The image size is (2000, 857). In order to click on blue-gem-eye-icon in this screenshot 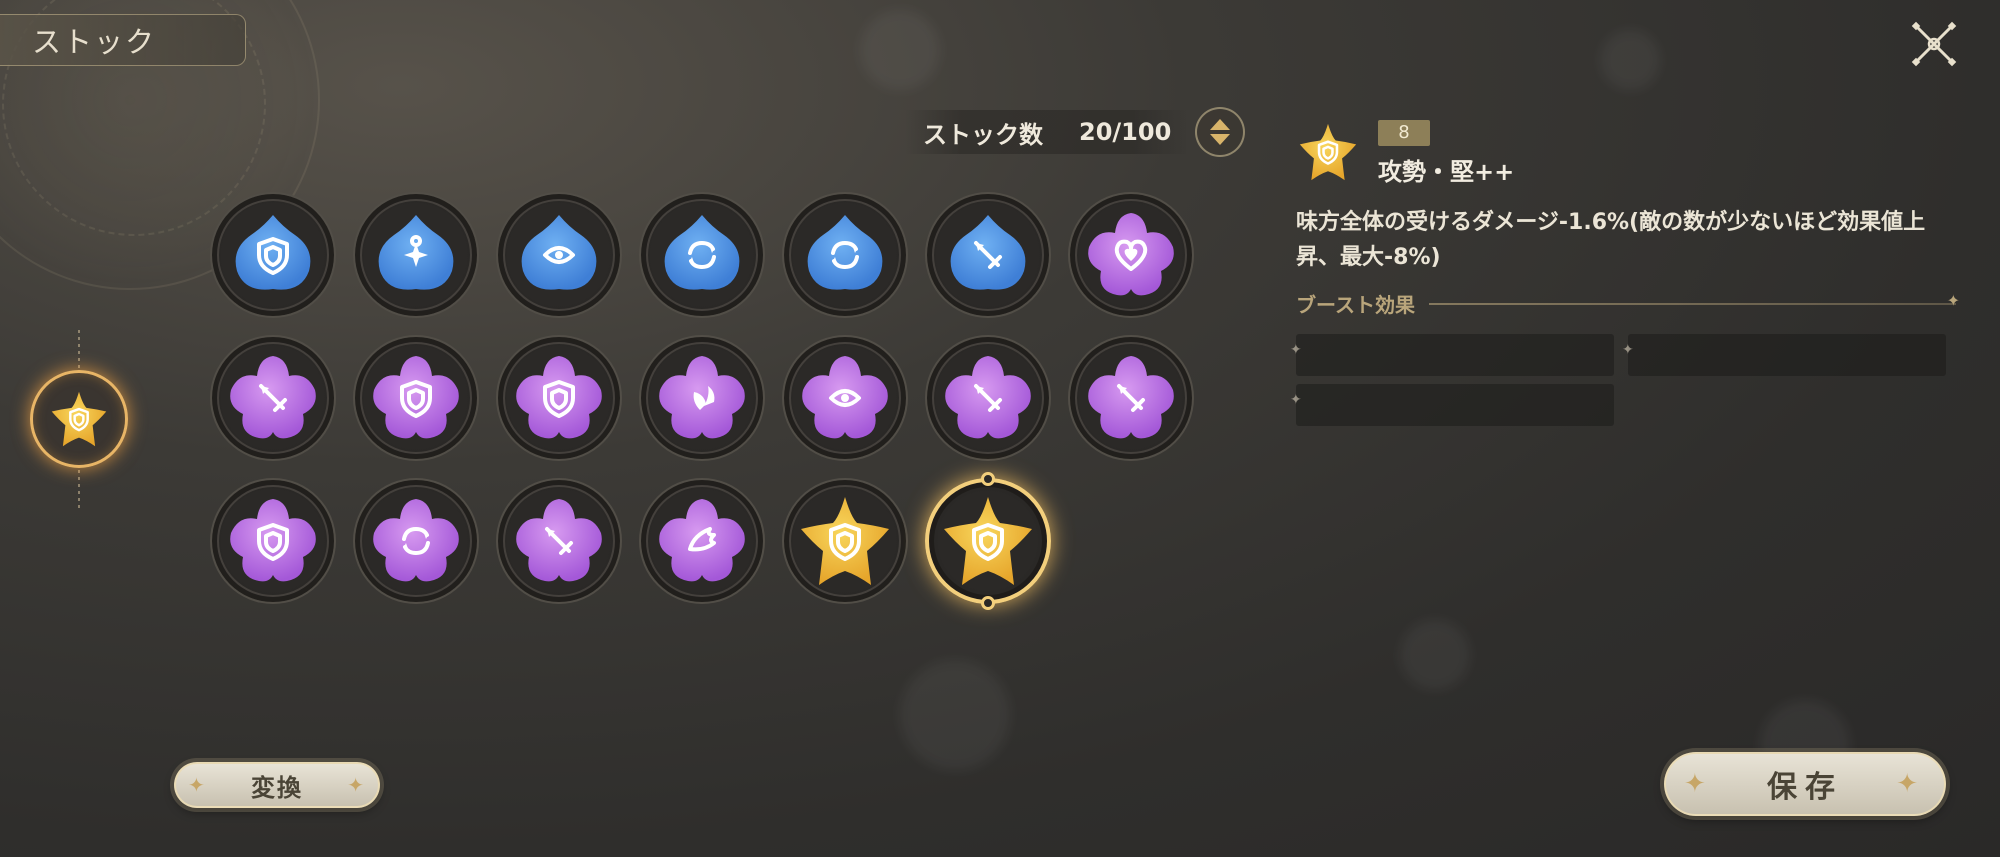, I will do `click(559, 255)`.